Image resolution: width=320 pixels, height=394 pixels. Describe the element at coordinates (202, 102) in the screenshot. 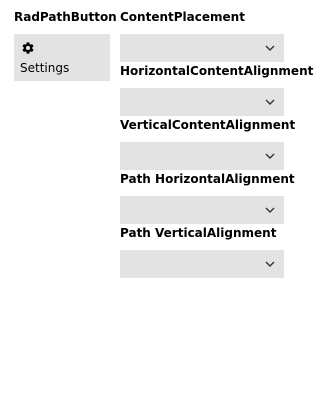

I see `horizontal-content-alignment-combobox` at that location.